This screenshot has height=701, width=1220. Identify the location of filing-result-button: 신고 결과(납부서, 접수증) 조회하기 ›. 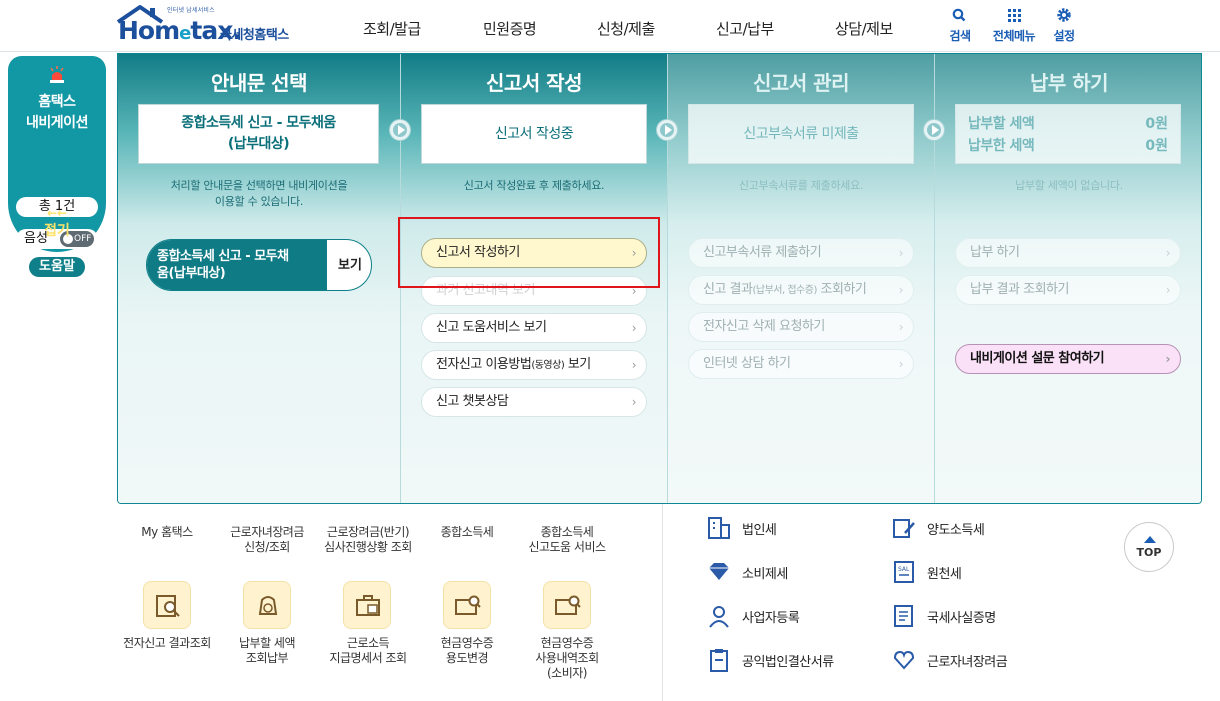
(801, 290).